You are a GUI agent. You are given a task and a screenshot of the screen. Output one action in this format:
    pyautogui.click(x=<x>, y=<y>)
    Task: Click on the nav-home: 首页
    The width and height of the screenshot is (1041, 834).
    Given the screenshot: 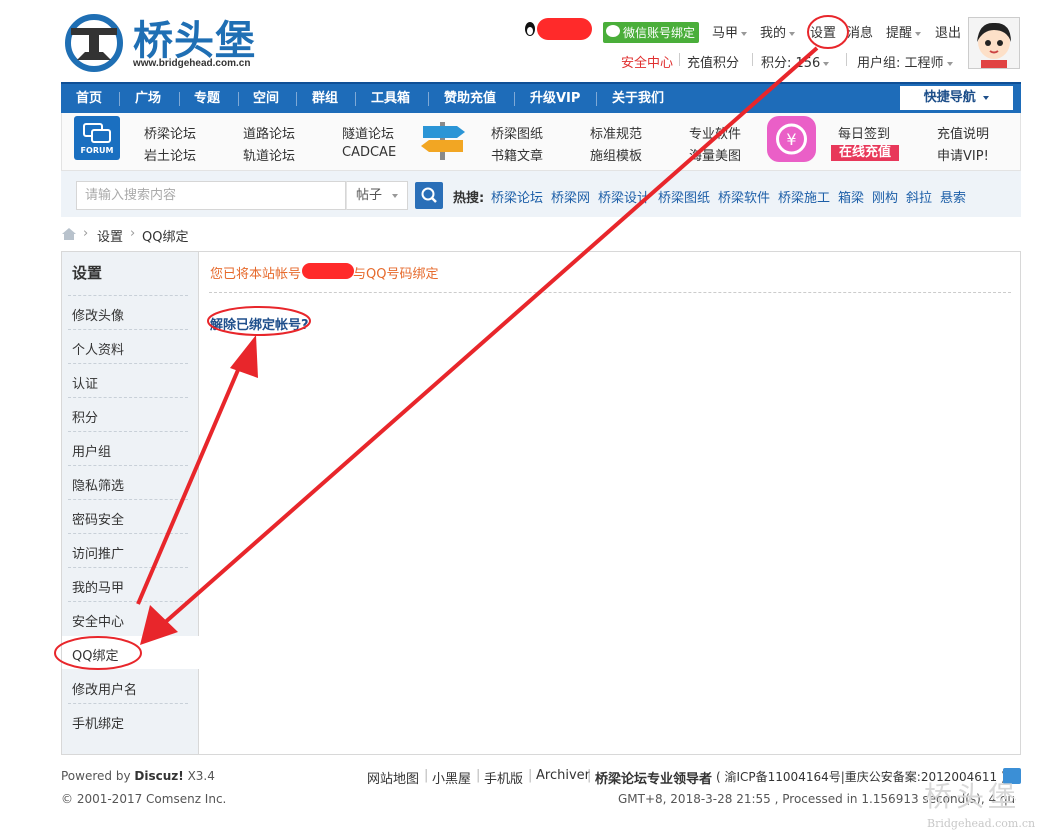 What is the action you would take?
    pyautogui.click(x=89, y=98)
    